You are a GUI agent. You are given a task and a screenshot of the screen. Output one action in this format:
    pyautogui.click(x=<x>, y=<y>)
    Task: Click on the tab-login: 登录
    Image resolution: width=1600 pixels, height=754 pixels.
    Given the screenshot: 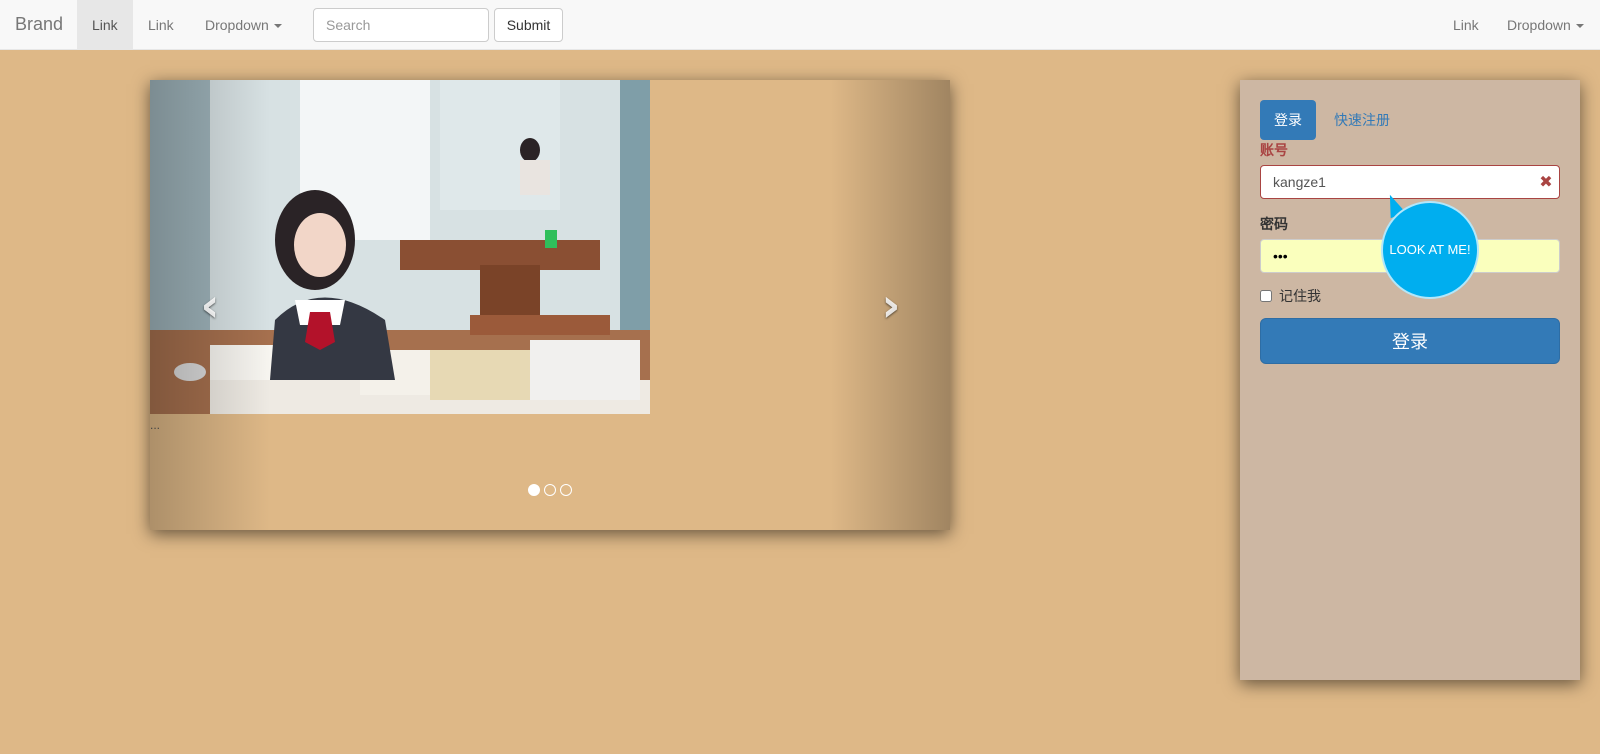 What is the action you would take?
    pyautogui.click(x=1288, y=120)
    